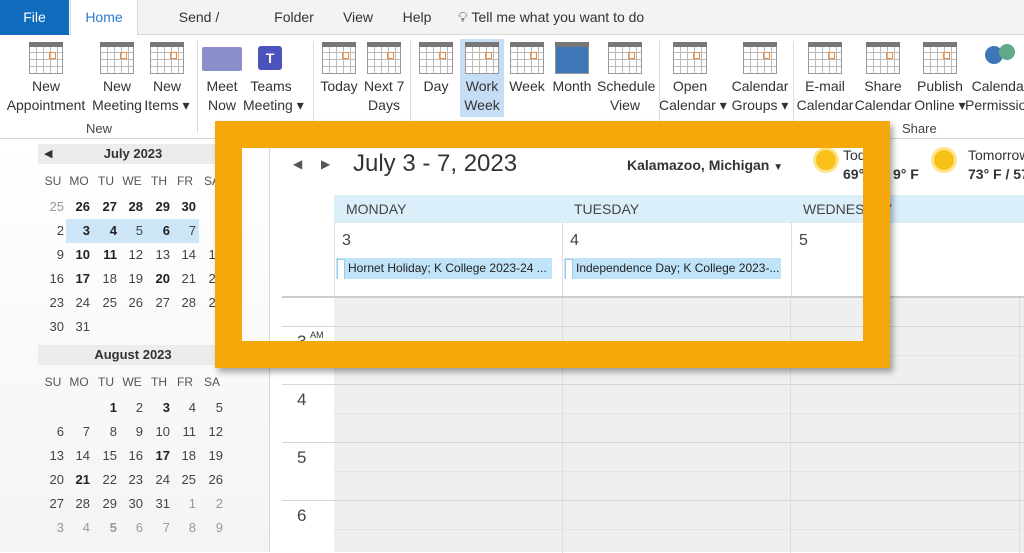 The width and height of the screenshot is (1024, 553). I want to click on mini-calendar-day: 15, so click(104, 455).